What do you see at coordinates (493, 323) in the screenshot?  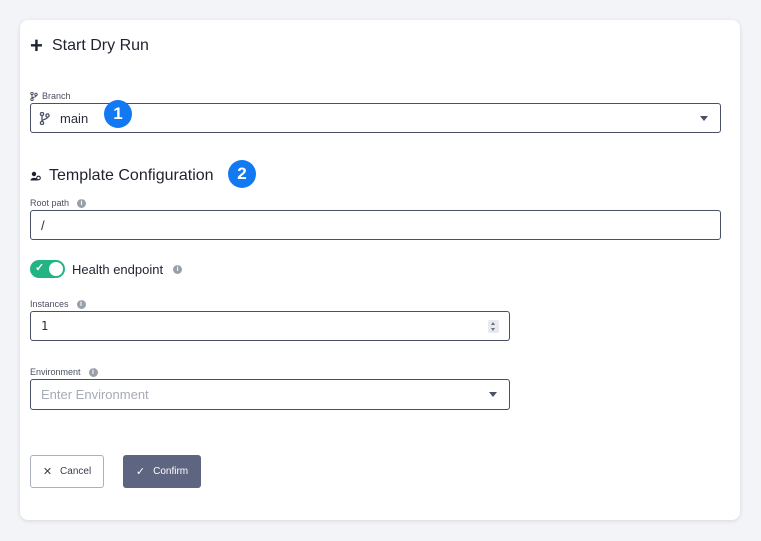 I see `stepper-up-icon` at bounding box center [493, 323].